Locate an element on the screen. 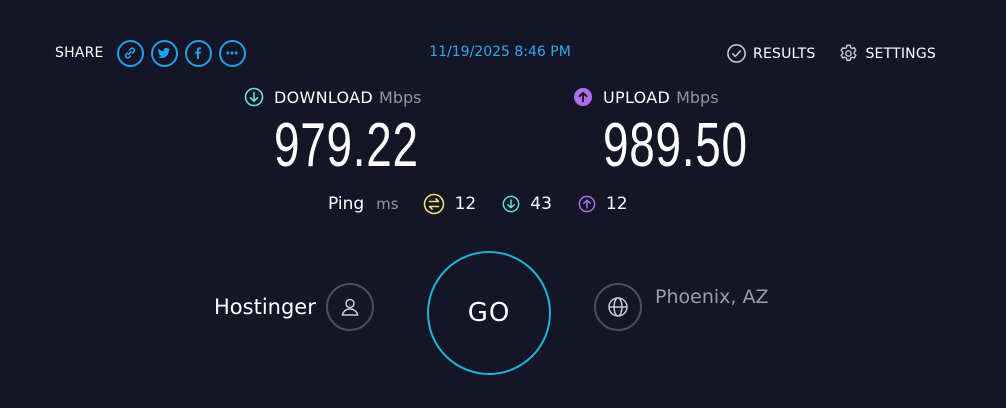 The width and height of the screenshot is (1006, 408). server-location: Phoenix, AZ is located at coordinates (712, 297).